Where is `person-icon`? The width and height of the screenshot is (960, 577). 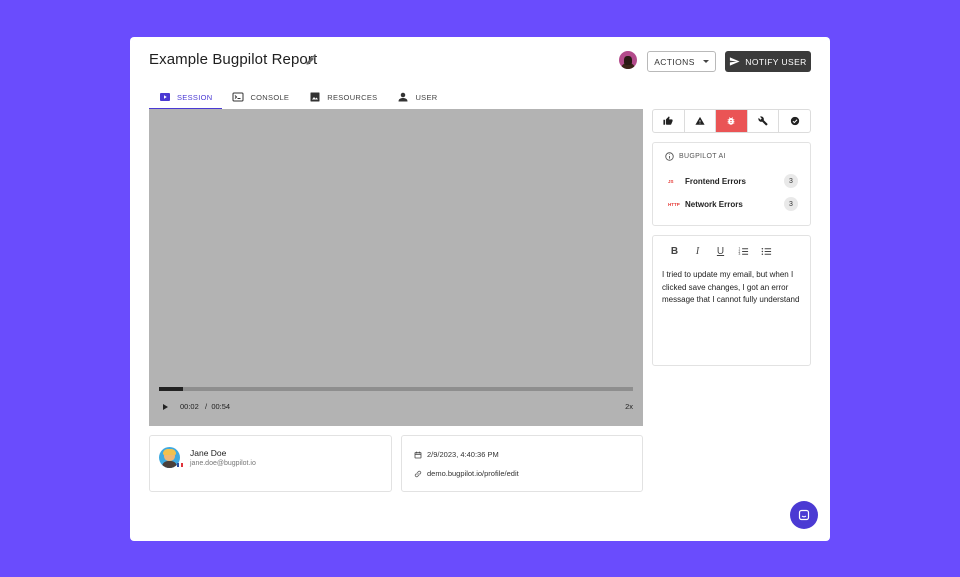 person-icon is located at coordinates (403, 97).